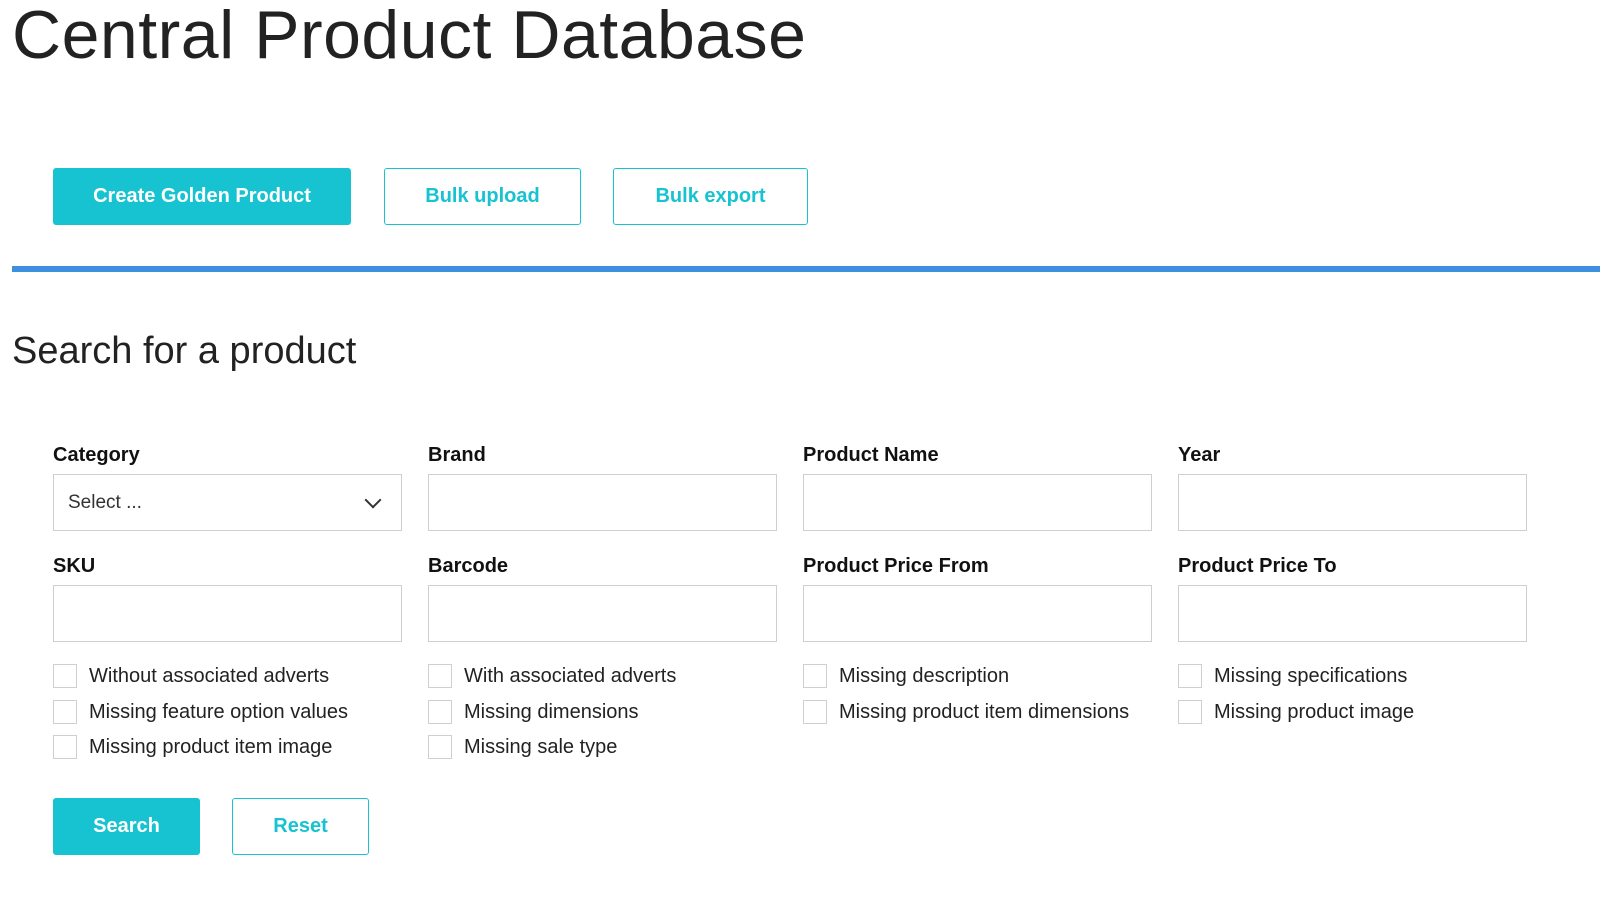 This screenshot has height=901, width=1600. What do you see at coordinates (710, 196) in the screenshot?
I see `bulk-export-button: Bulk export` at bounding box center [710, 196].